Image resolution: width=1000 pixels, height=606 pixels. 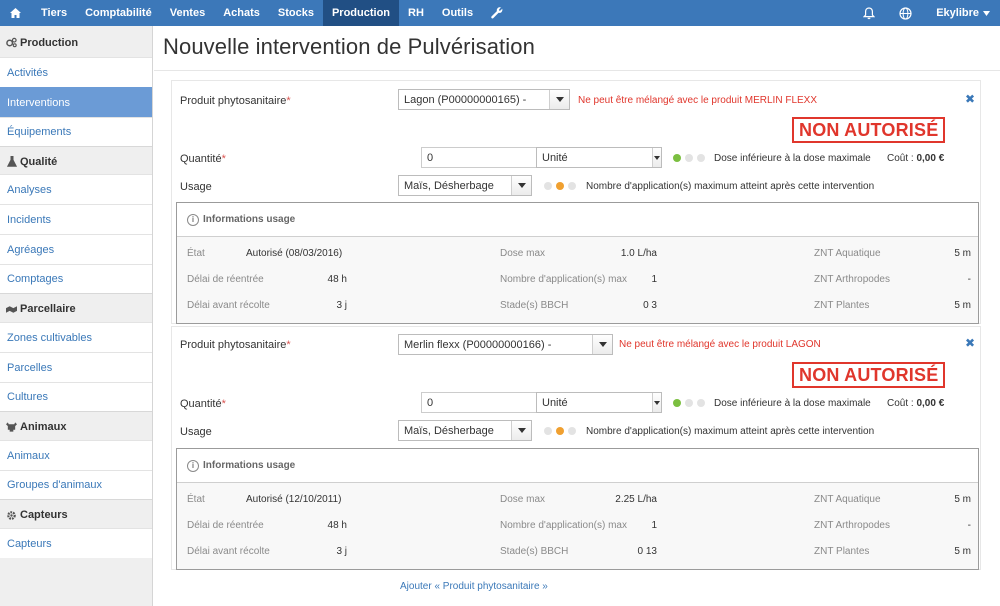 What do you see at coordinates (76, 189) in the screenshot?
I see `sidebar-item-analyses: Analyses` at bounding box center [76, 189].